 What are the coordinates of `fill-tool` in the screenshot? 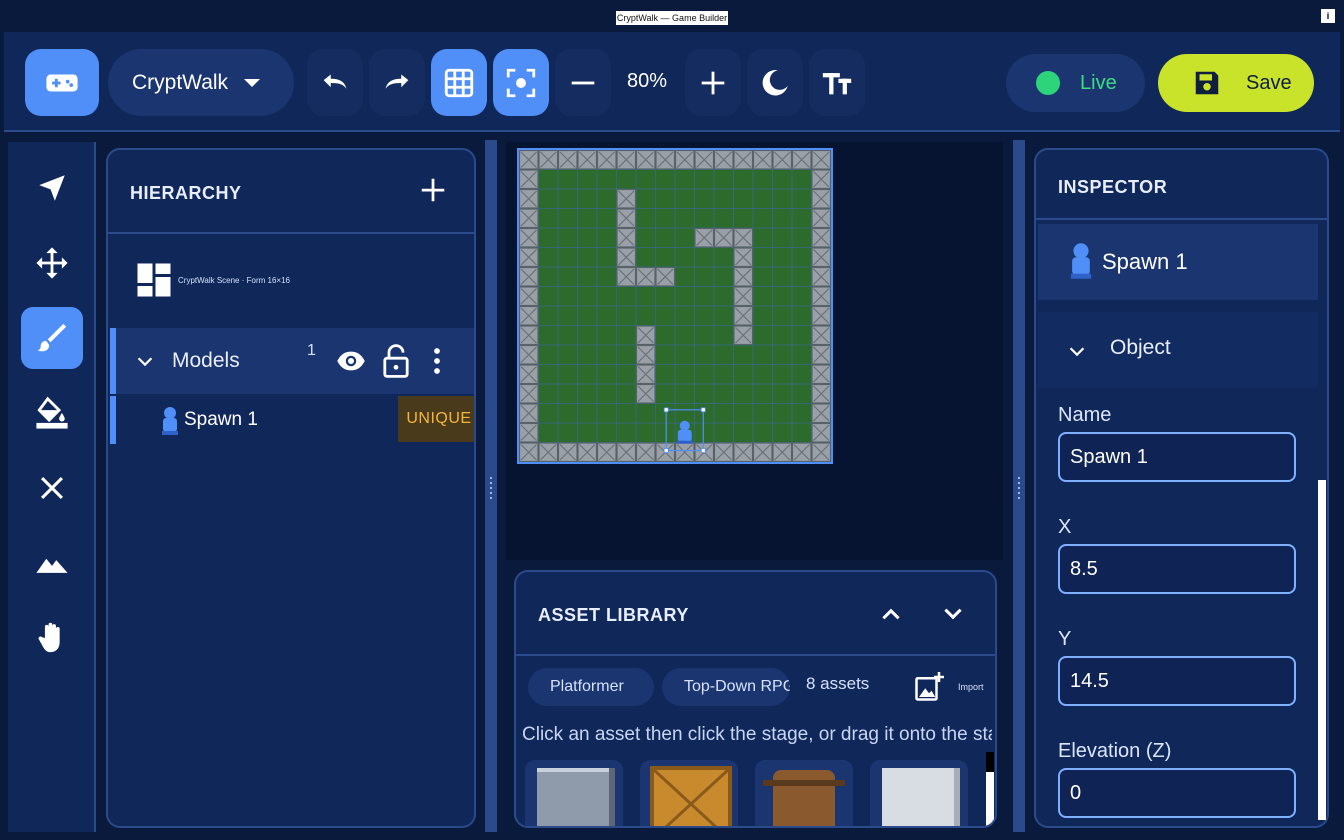 It's located at (52, 413).